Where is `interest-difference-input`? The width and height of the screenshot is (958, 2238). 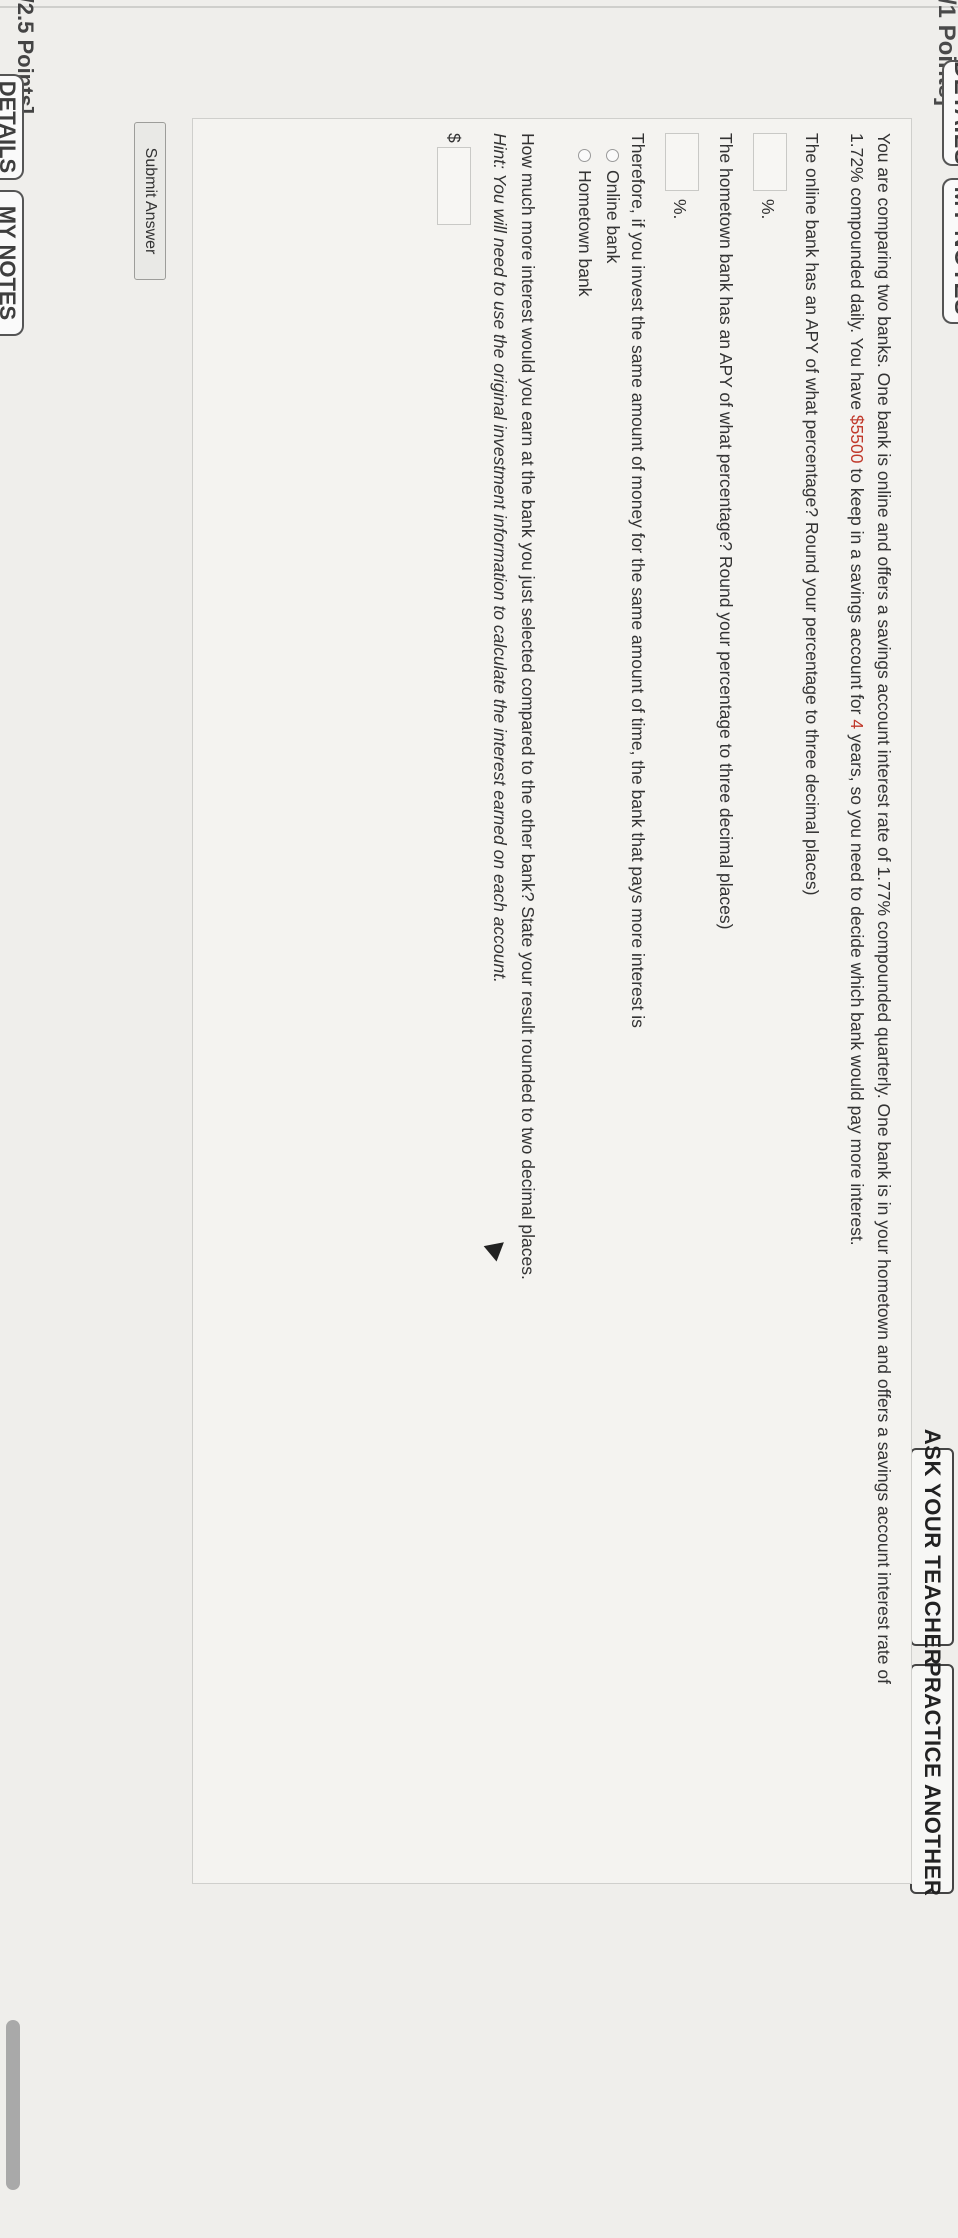
interest-difference-input is located at coordinates (454, 186).